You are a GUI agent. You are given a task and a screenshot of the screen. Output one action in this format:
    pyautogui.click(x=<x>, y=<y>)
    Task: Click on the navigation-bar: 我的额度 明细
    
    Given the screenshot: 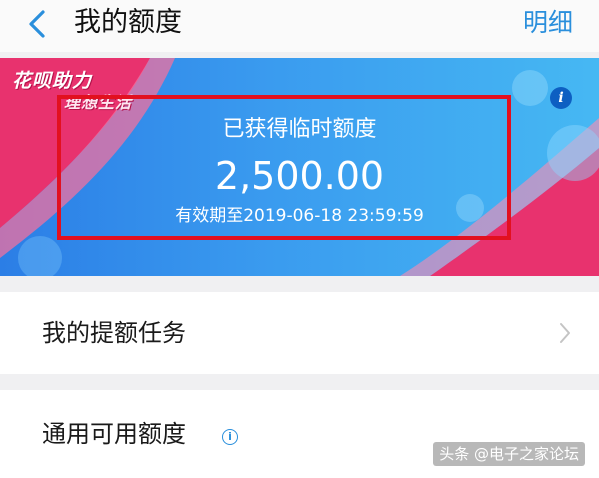 What is the action you would take?
    pyautogui.click(x=299, y=26)
    